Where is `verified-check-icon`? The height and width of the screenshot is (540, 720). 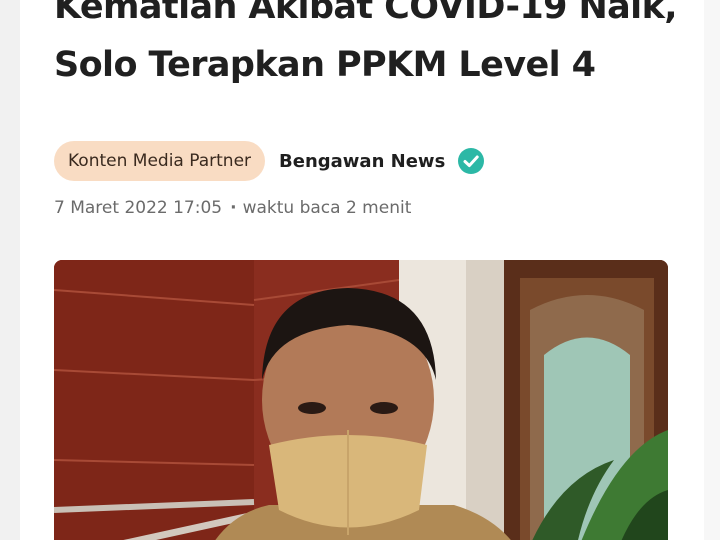 verified-check-icon is located at coordinates (471, 161).